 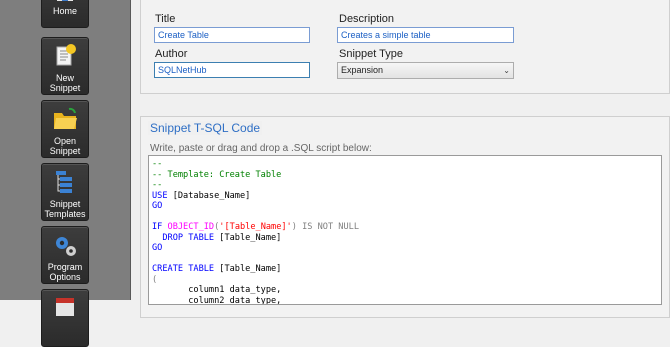 What do you see at coordinates (217, 300) in the screenshot?
I see `code-token: column2 data_type,` at bounding box center [217, 300].